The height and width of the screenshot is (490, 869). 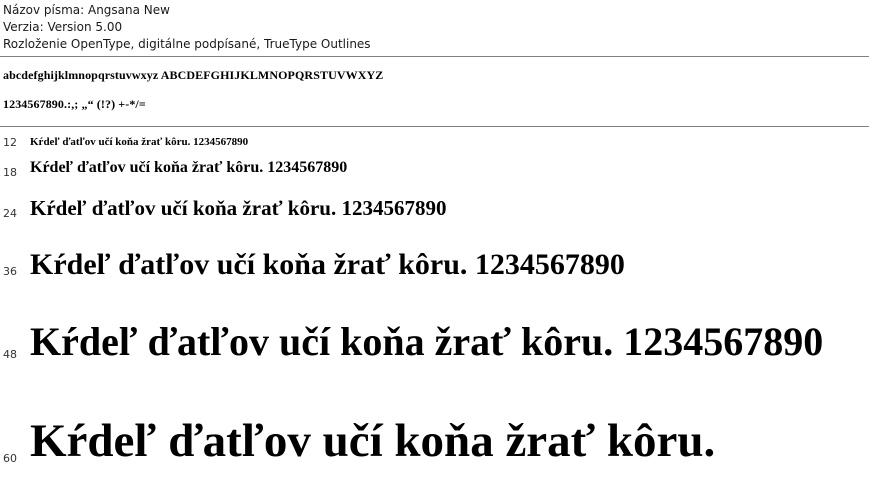 What do you see at coordinates (434, 56) in the screenshot?
I see `divider-top` at bounding box center [434, 56].